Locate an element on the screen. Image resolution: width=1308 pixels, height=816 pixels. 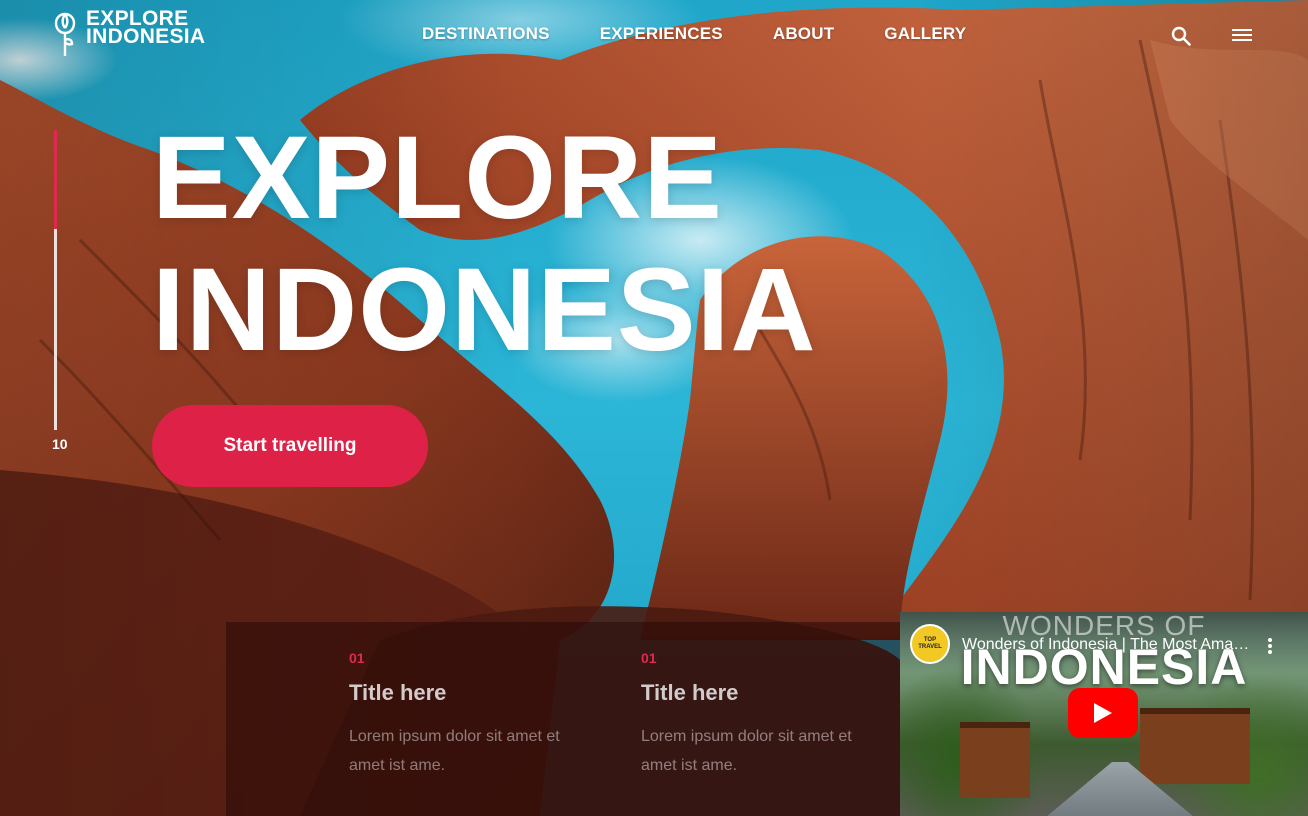
hero-title-line-1: EXPLORE is located at coordinates (437, 178).